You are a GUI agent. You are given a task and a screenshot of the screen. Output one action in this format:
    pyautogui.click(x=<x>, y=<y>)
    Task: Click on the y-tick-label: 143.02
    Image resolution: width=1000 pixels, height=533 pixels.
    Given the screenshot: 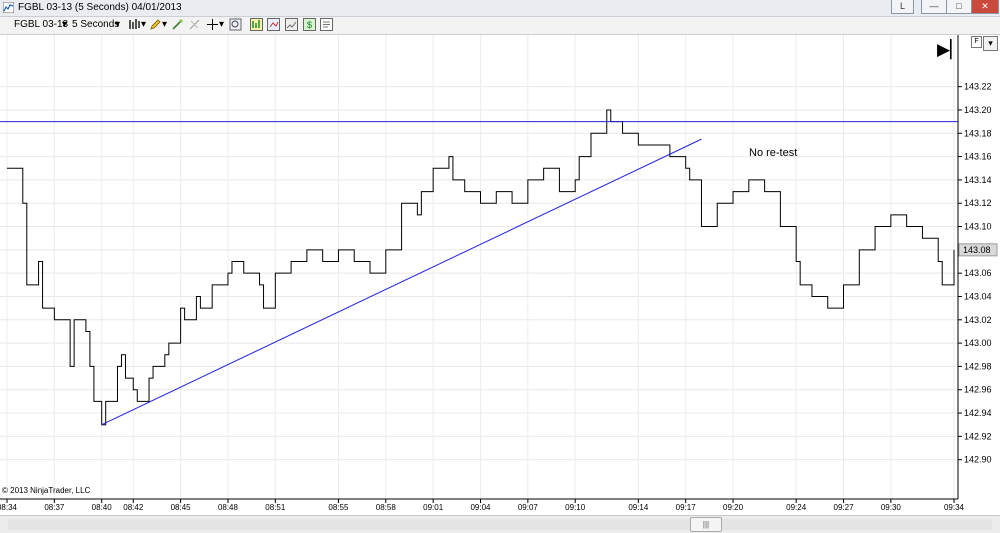 What is the action you would take?
    pyautogui.click(x=978, y=320)
    